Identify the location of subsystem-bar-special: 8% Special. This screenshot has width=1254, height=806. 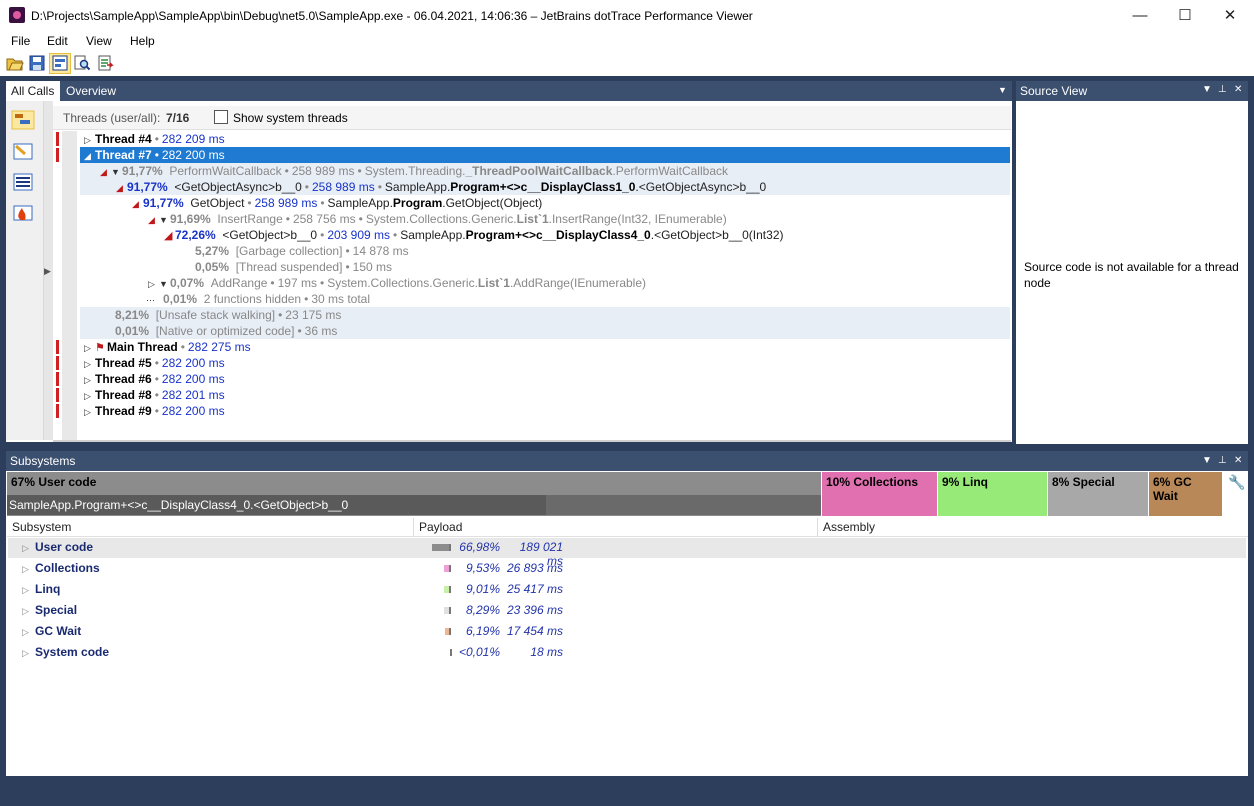
(1098, 494).